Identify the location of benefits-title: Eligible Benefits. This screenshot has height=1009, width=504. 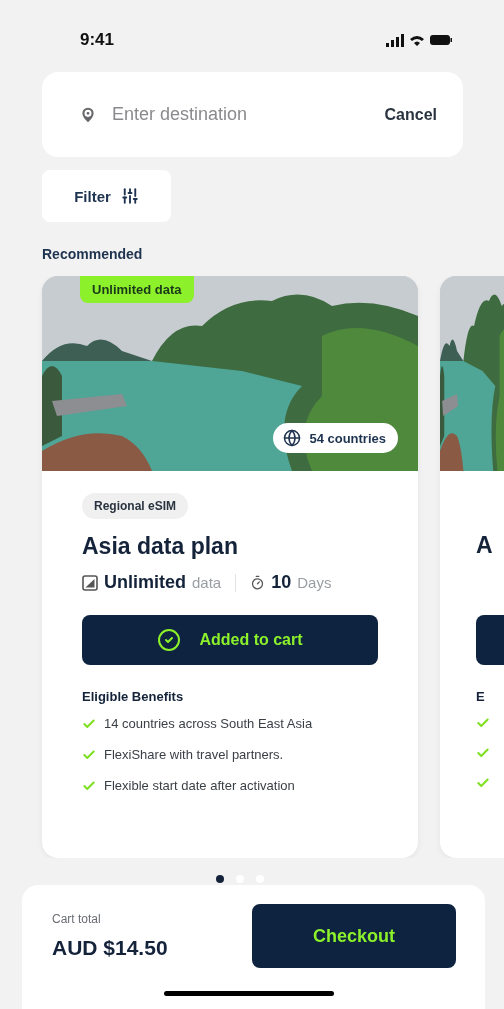
(133, 696).